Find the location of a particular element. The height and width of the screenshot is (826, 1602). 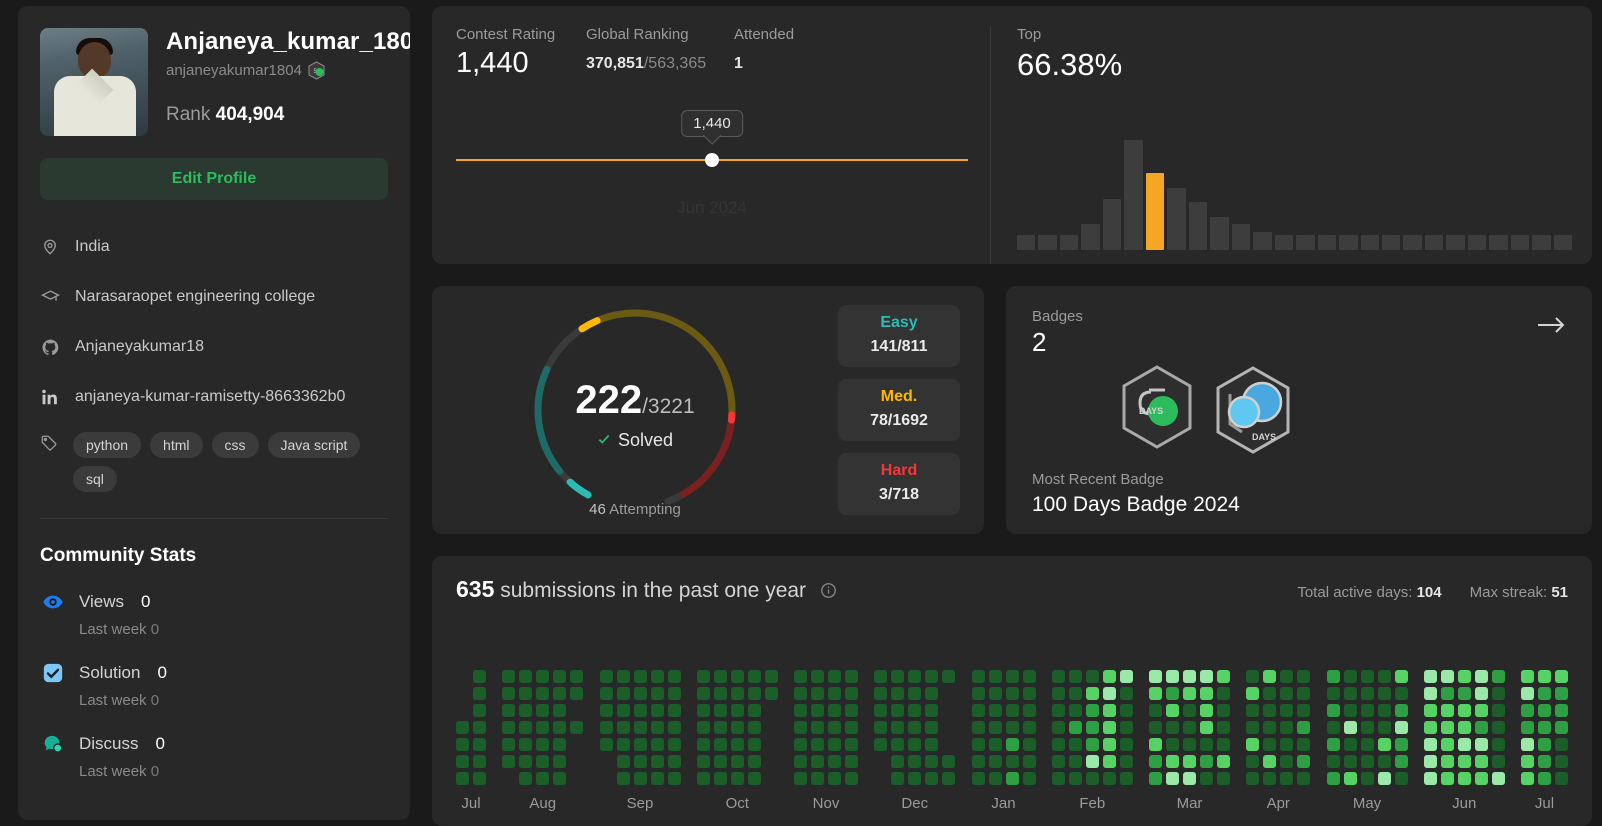

difficulty-box-easy: Easy 141/811 is located at coordinates (899, 336).